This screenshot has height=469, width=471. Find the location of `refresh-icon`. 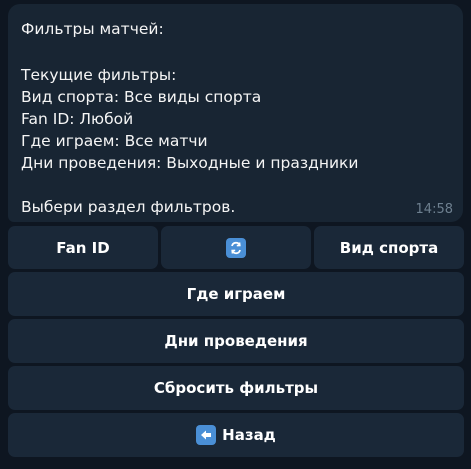

refresh-icon is located at coordinates (236, 247).